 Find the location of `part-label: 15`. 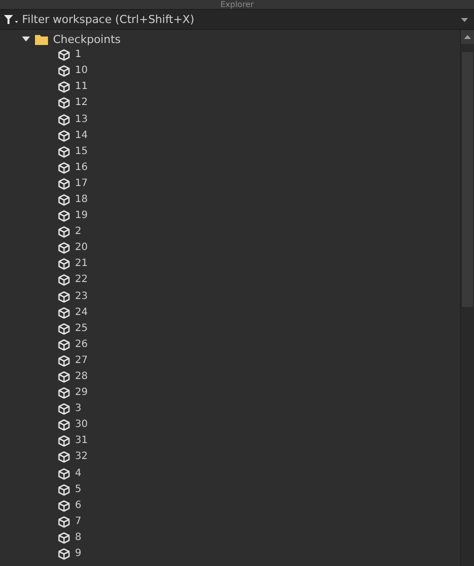

part-label: 15 is located at coordinates (81, 152).